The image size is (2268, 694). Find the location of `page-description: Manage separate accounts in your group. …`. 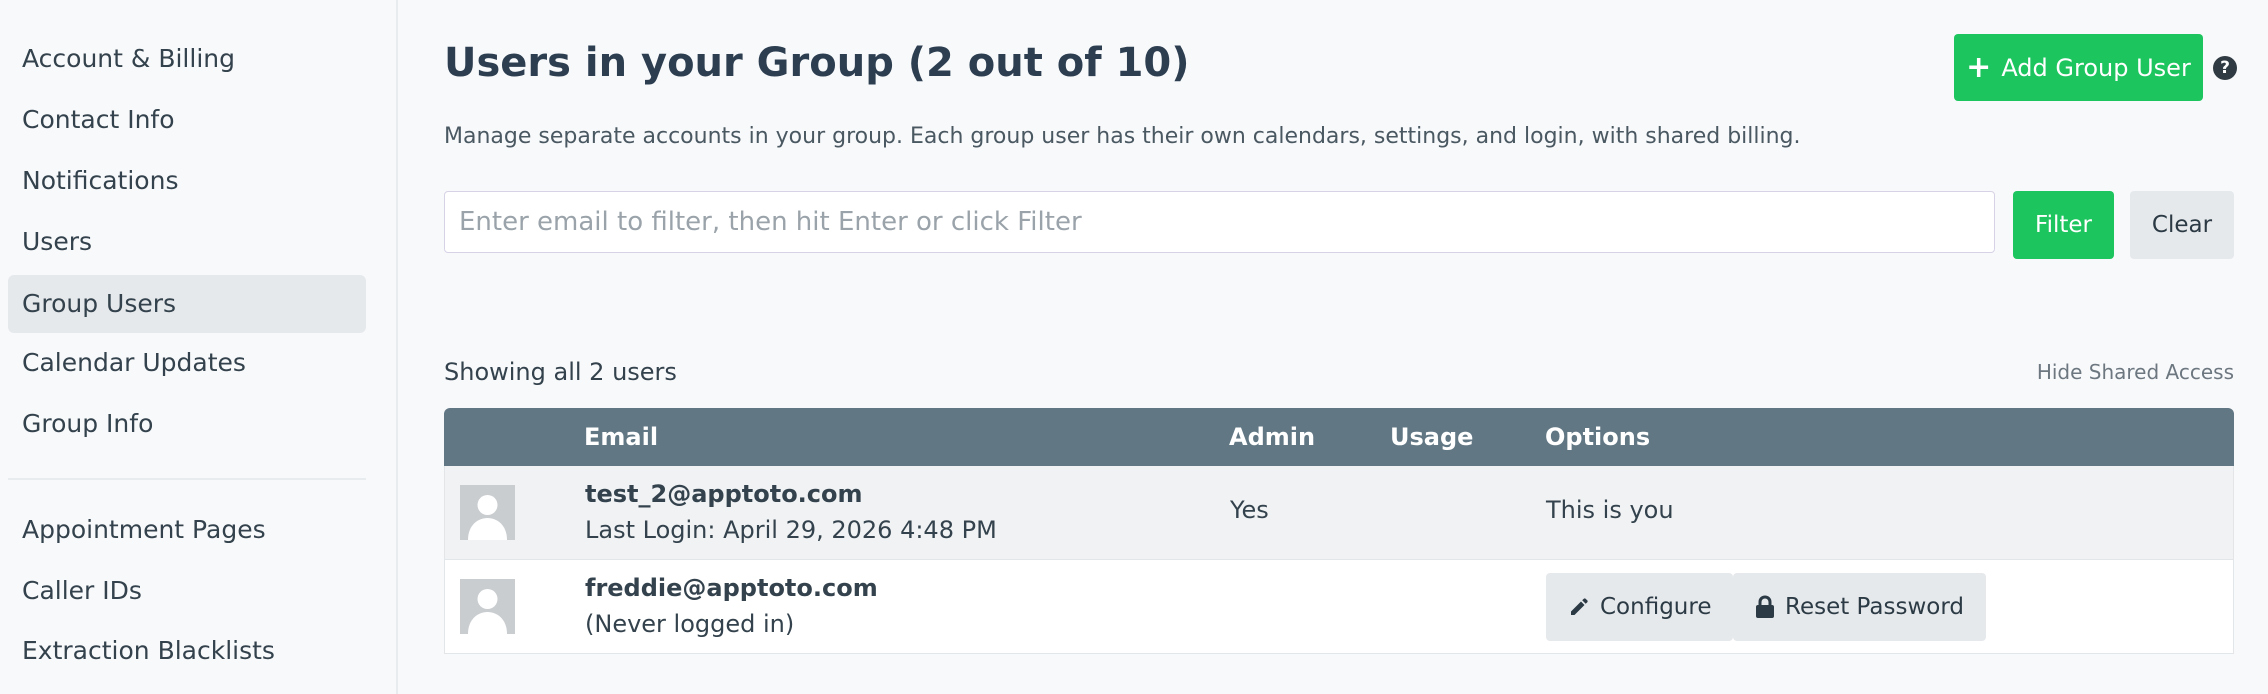

page-description: Manage separate accounts in your group. … is located at coordinates (1122, 136).